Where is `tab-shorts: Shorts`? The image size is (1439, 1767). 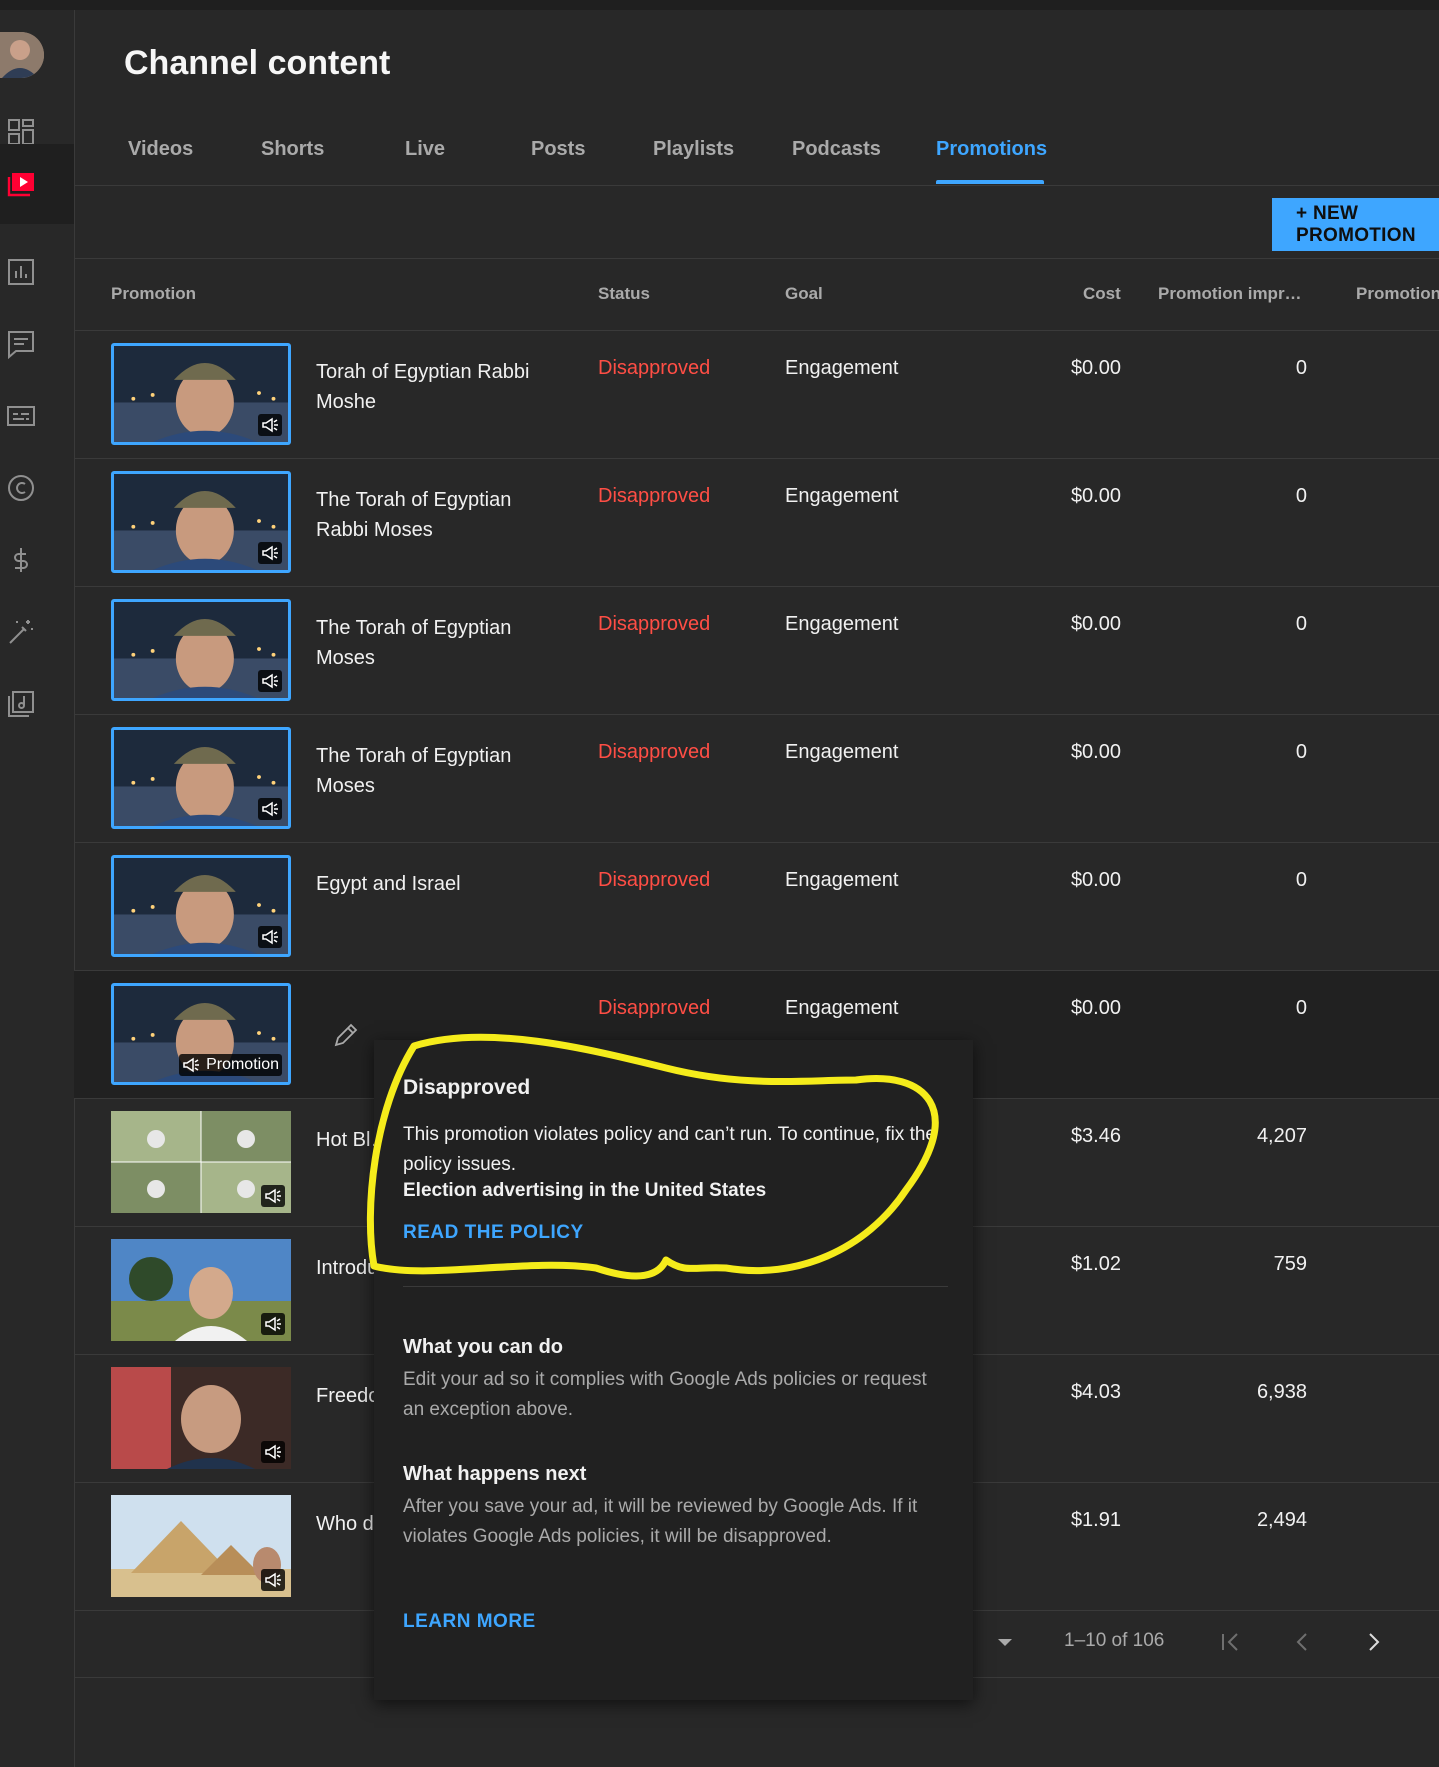 tab-shorts: Shorts is located at coordinates (292, 149).